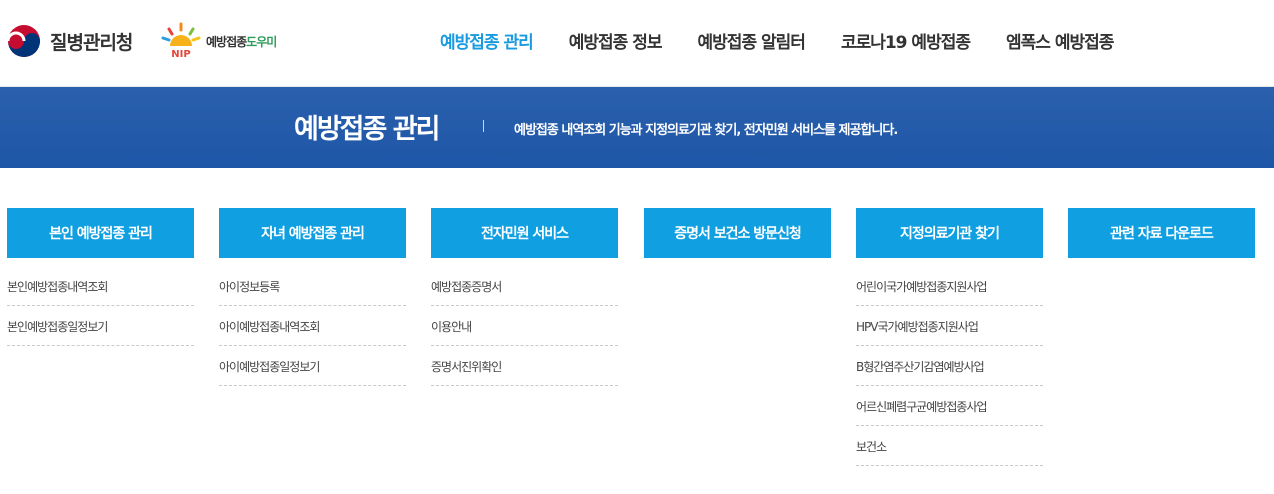 The width and height of the screenshot is (1274, 494). What do you see at coordinates (949, 286) in the screenshot?
I see `menu-link: 어린이국가예방접종지원사업` at bounding box center [949, 286].